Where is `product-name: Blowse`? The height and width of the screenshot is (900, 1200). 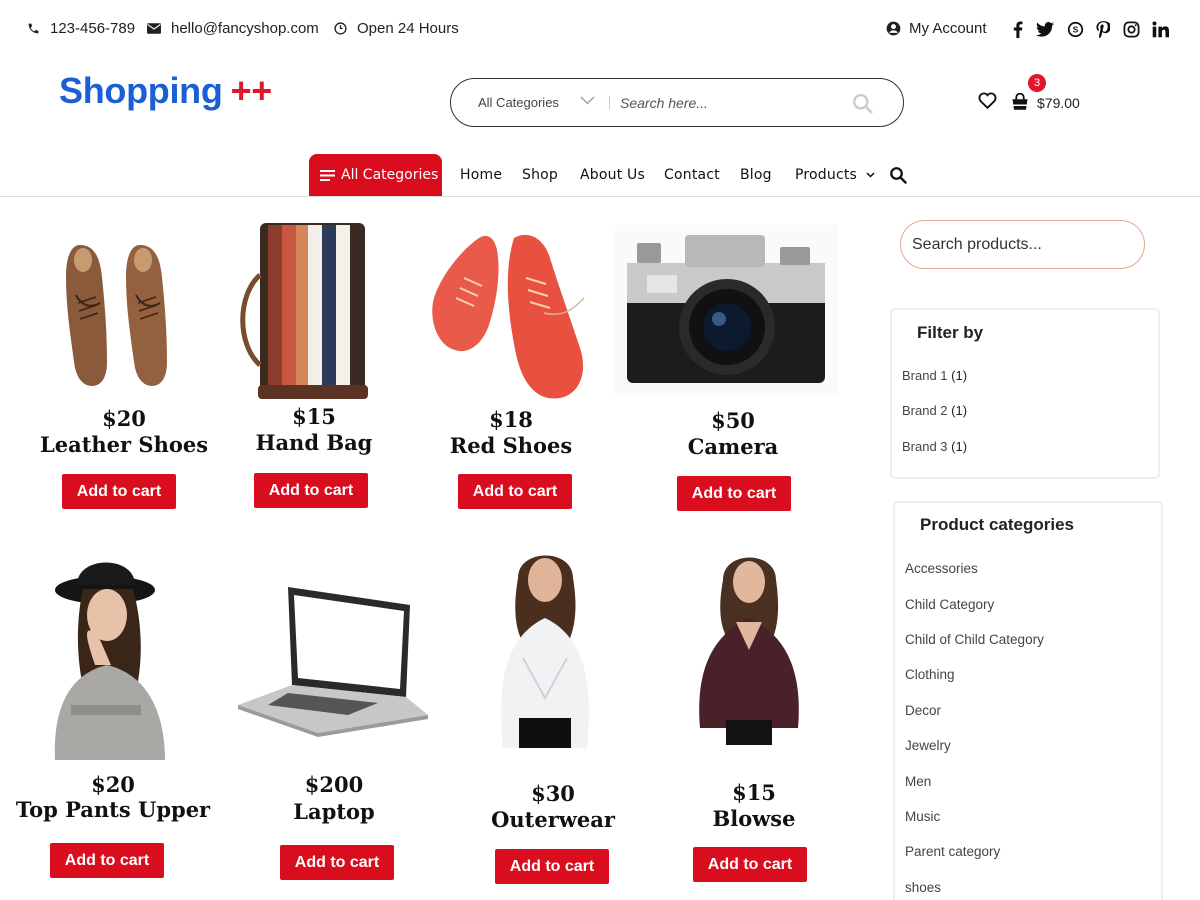 product-name: Blowse is located at coordinates (754, 818).